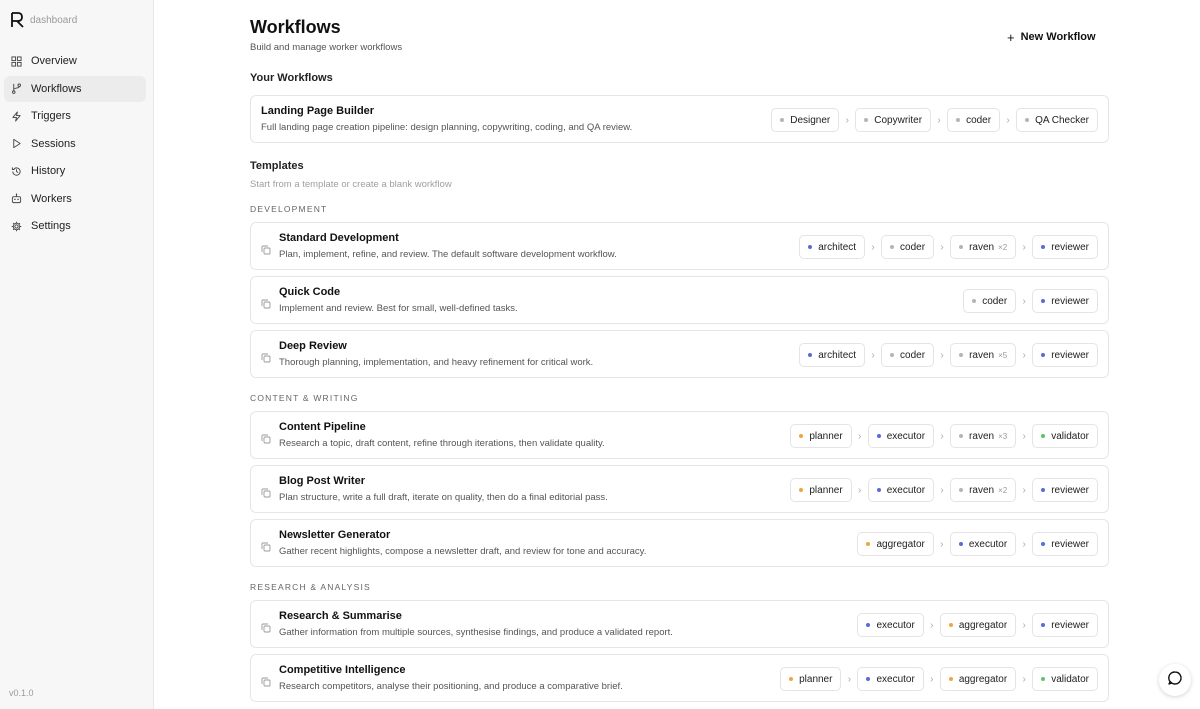 The image size is (1200, 709). What do you see at coordinates (983, 625) in the screenshot?
I see `worker-label: aggregator` at bounding box center [983, 625].